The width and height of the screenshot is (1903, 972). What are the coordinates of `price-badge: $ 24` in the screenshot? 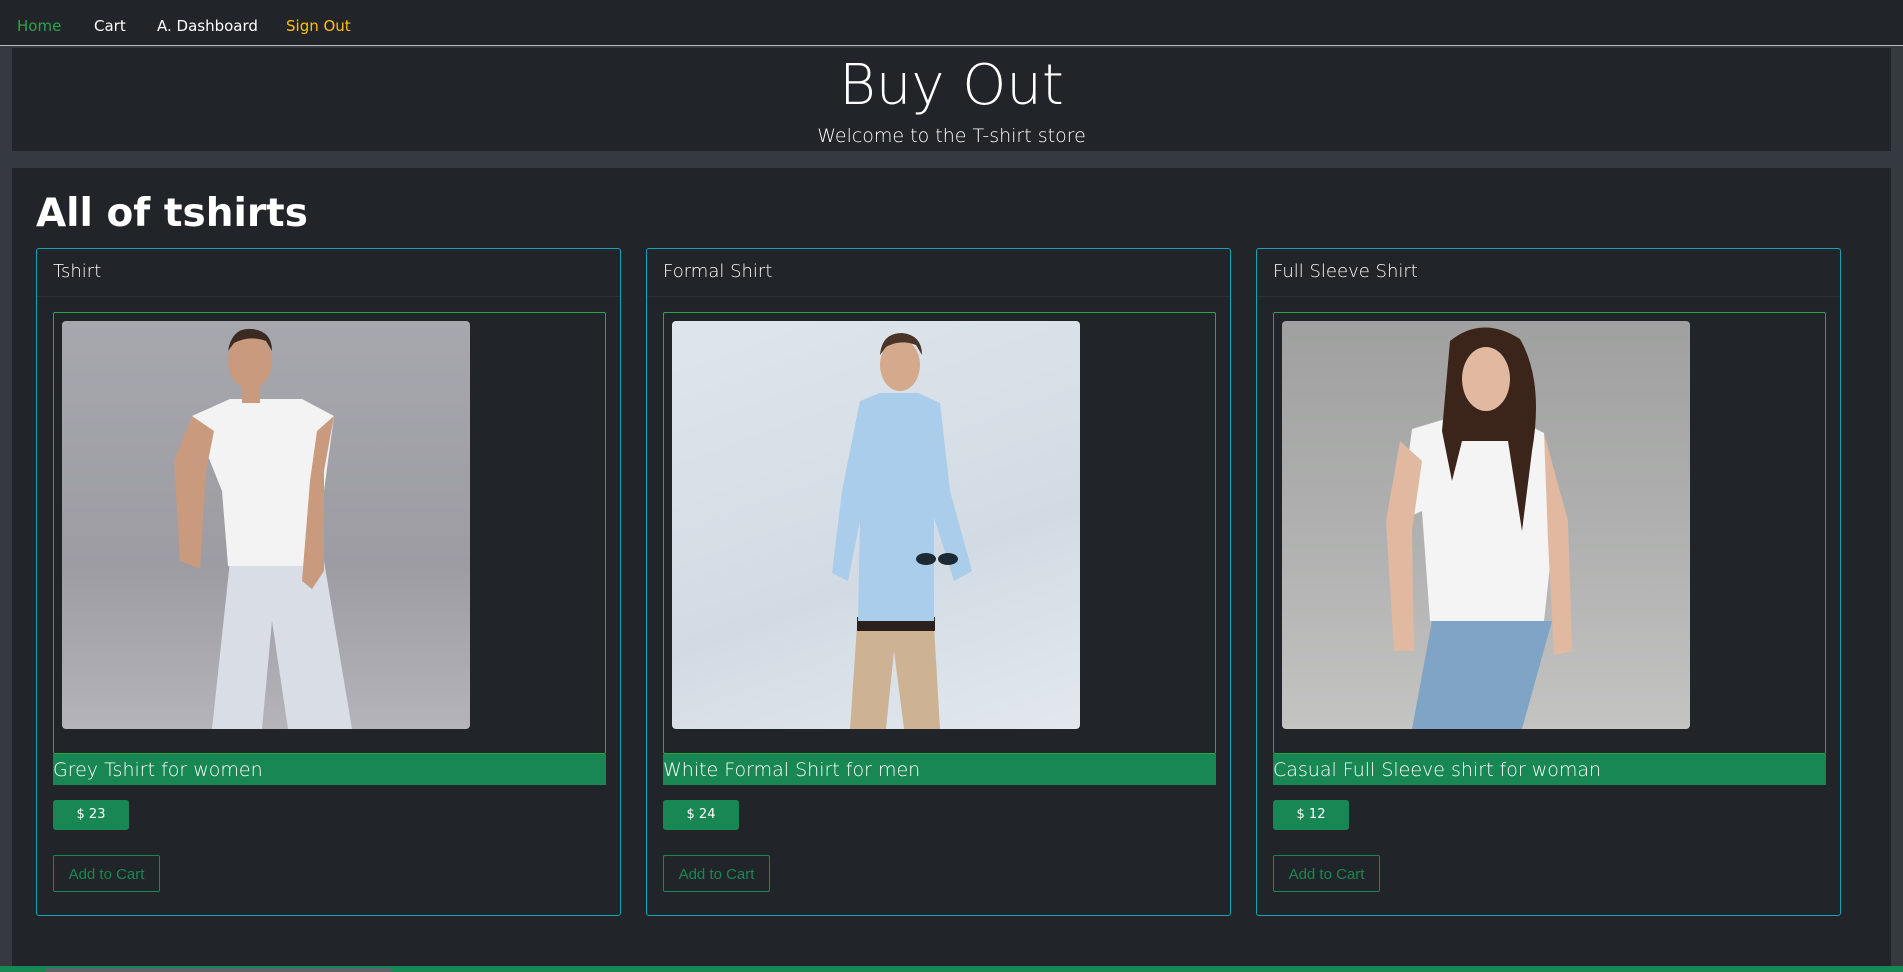 It's located at (701, 815).